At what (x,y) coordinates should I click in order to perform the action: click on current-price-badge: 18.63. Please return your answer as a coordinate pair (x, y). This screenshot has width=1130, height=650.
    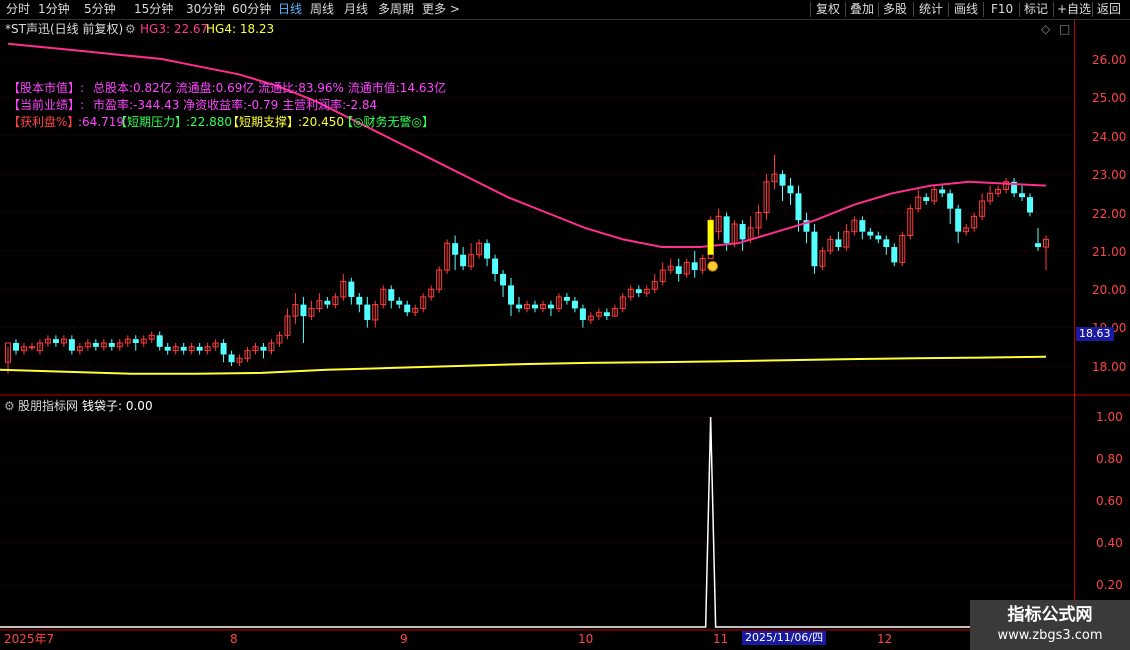
    Looking at the image, I should click on (1095, 334).